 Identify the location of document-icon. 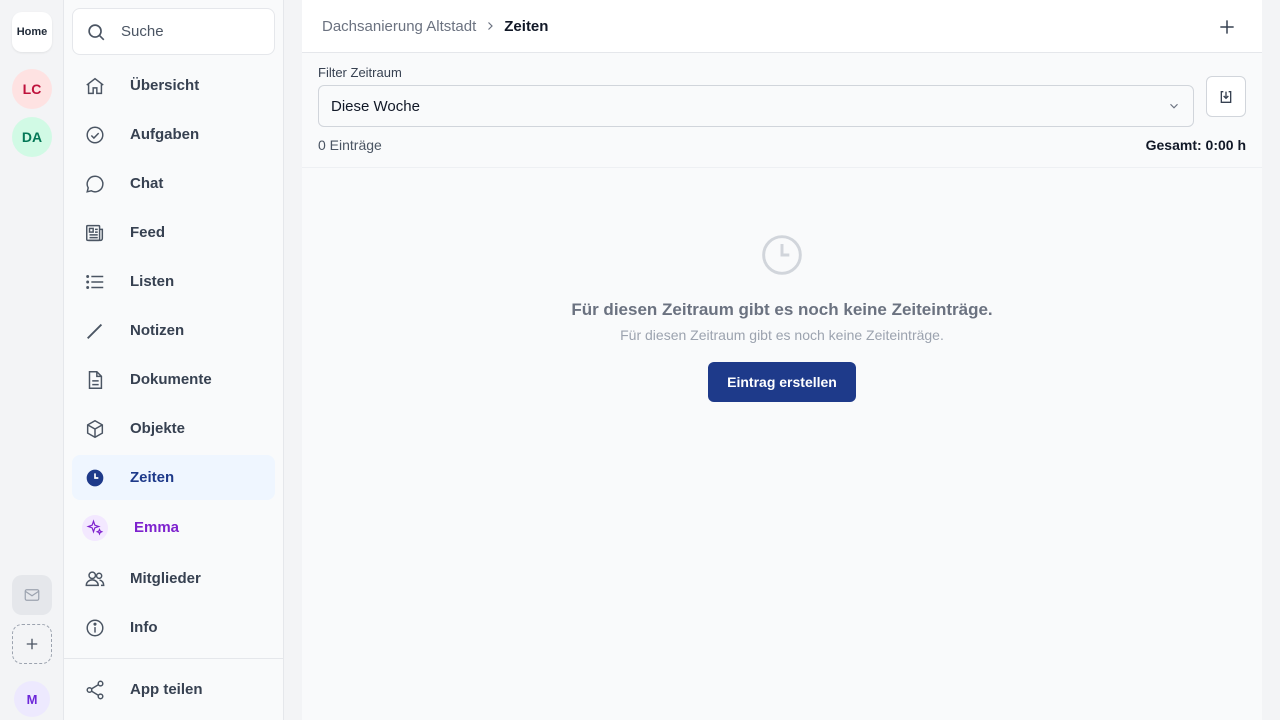
(95, 380).